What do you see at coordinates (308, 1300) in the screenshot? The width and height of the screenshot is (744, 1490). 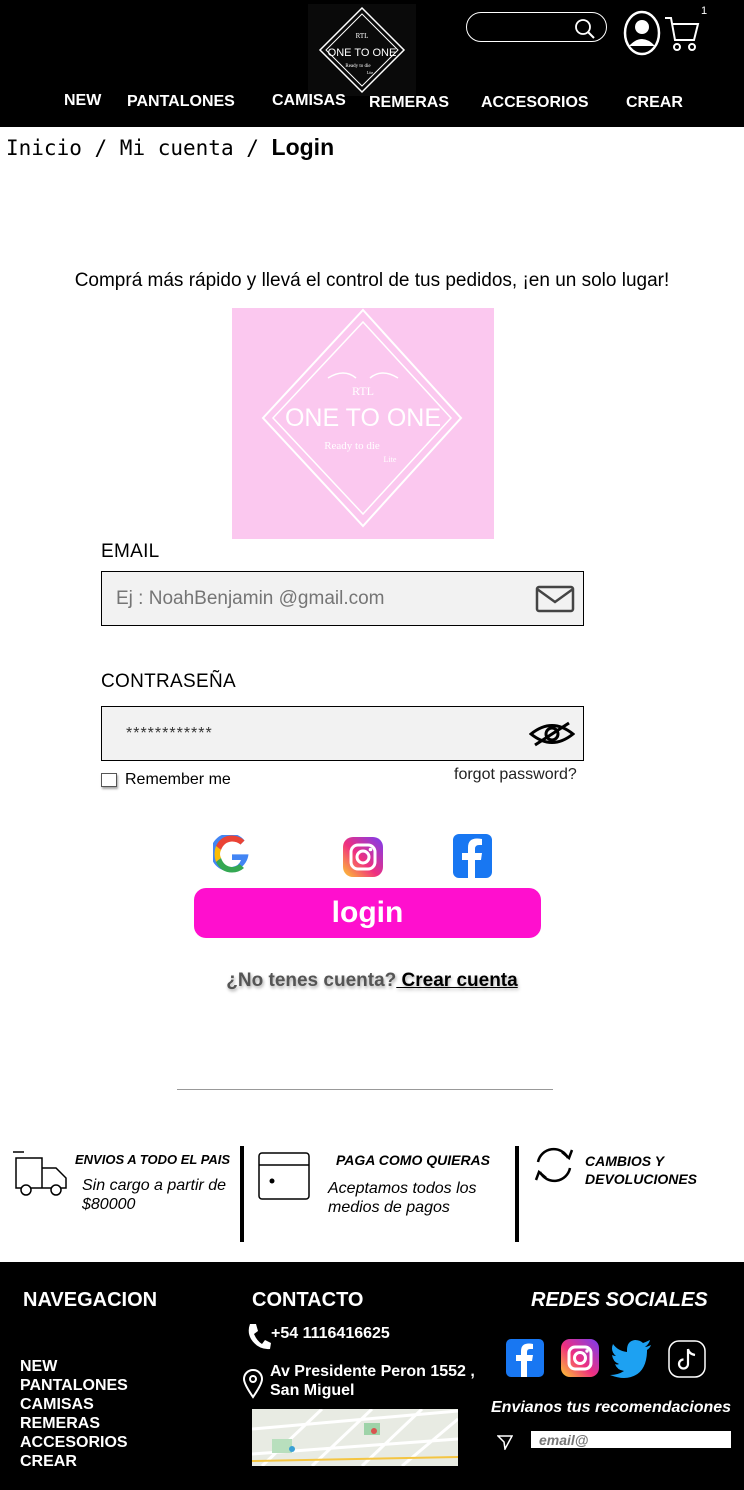 I see `footer-contact-title: CONTACTO` at bounding box center [308, 1300].